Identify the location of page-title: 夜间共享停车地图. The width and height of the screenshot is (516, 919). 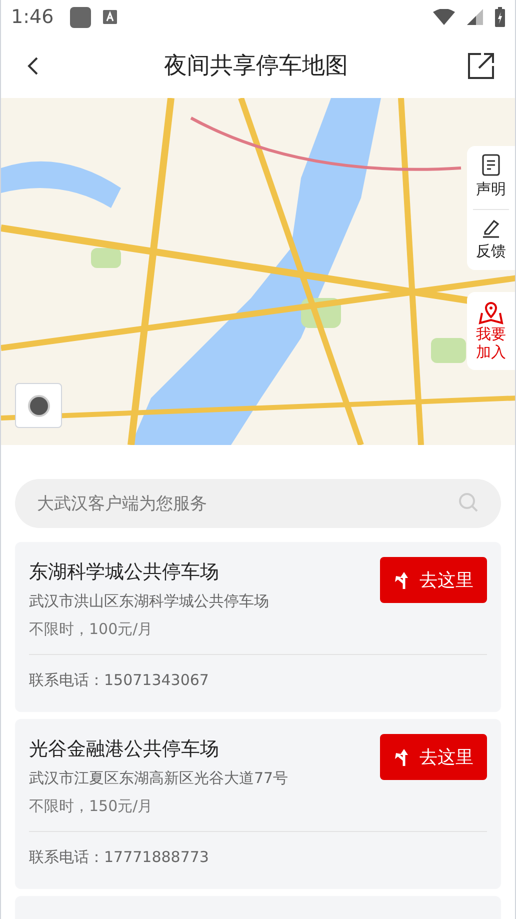
(256, 66).